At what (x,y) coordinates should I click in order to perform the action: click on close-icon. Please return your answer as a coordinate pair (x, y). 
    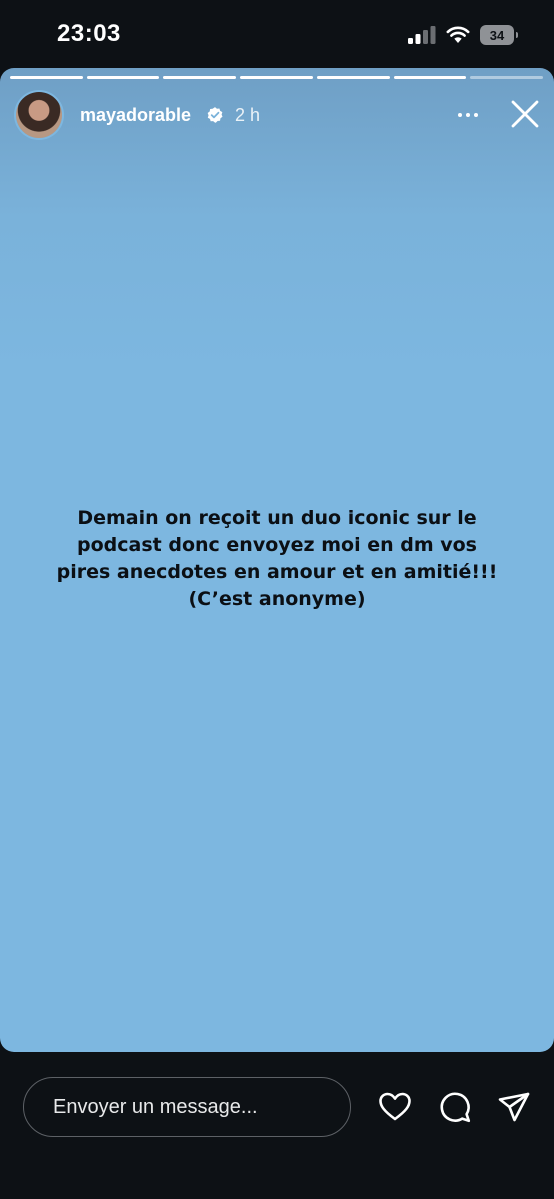
    Looking at the image, I should click on (525, 114).